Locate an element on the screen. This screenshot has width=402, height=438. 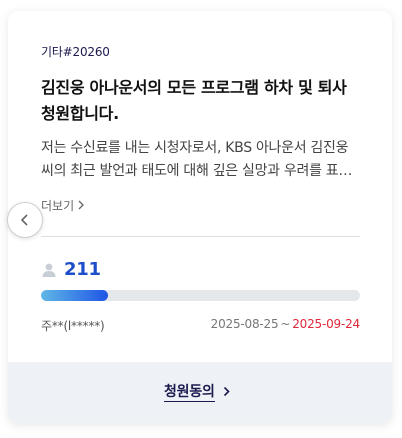
signature-count: 211 is located at coordinates (82, 269).